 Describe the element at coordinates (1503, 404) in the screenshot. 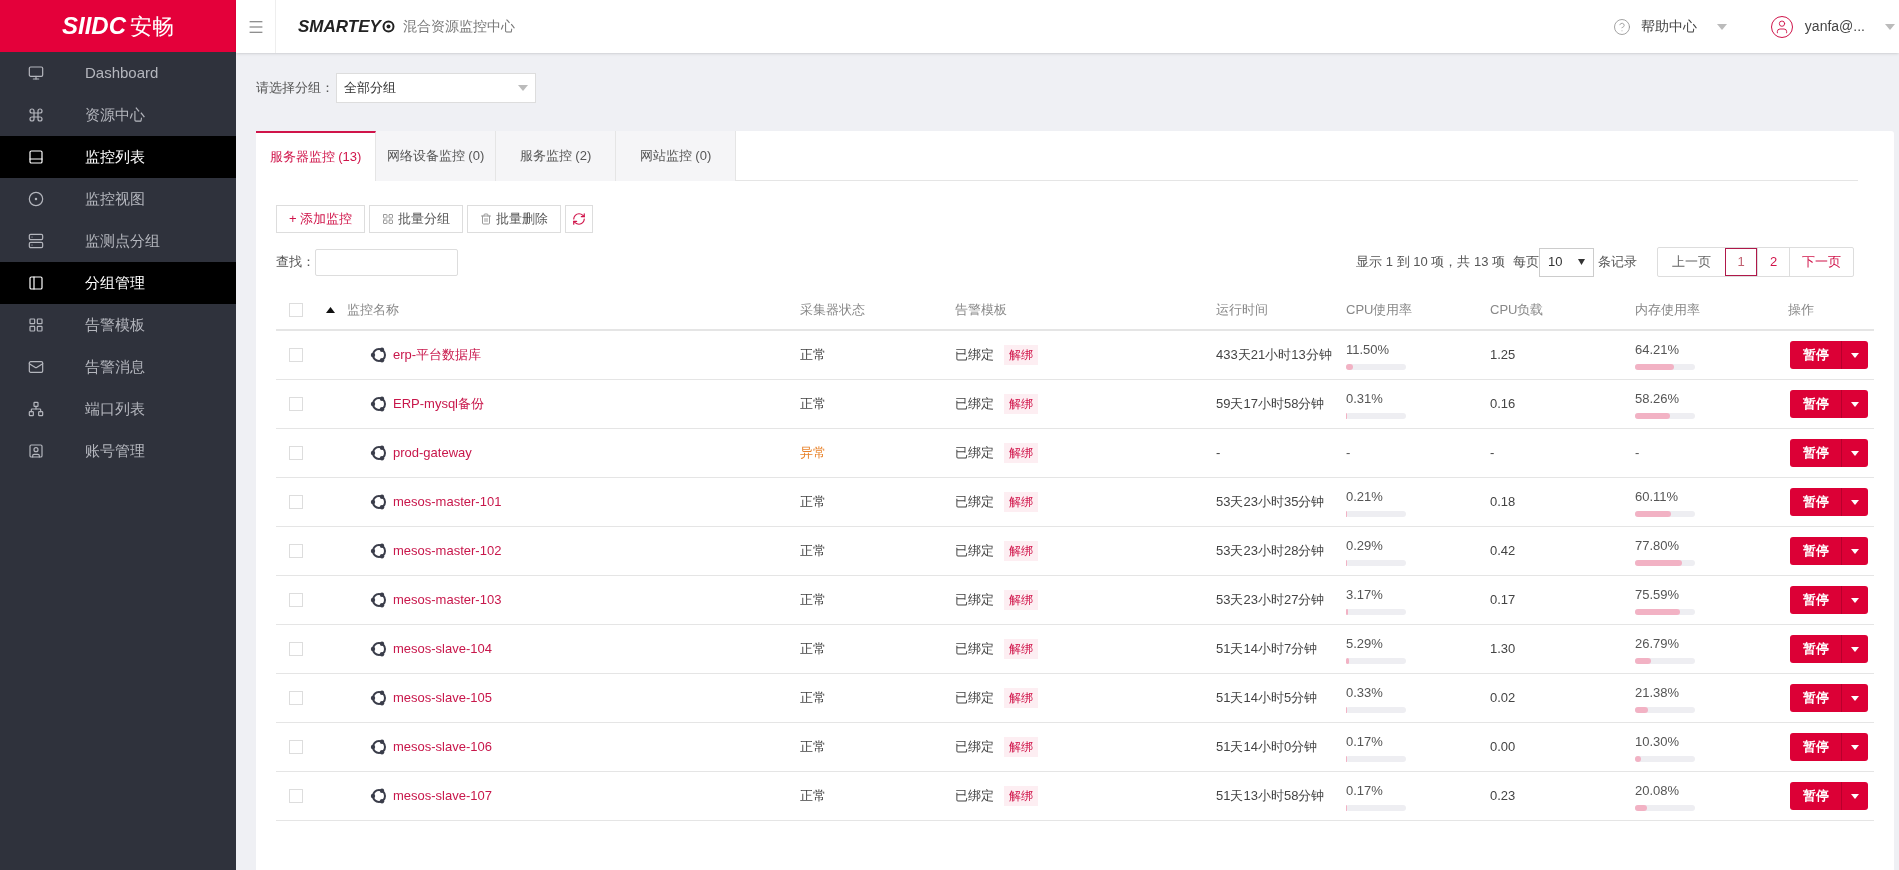

I see `cpu-load-cell: 0.16` at that location.